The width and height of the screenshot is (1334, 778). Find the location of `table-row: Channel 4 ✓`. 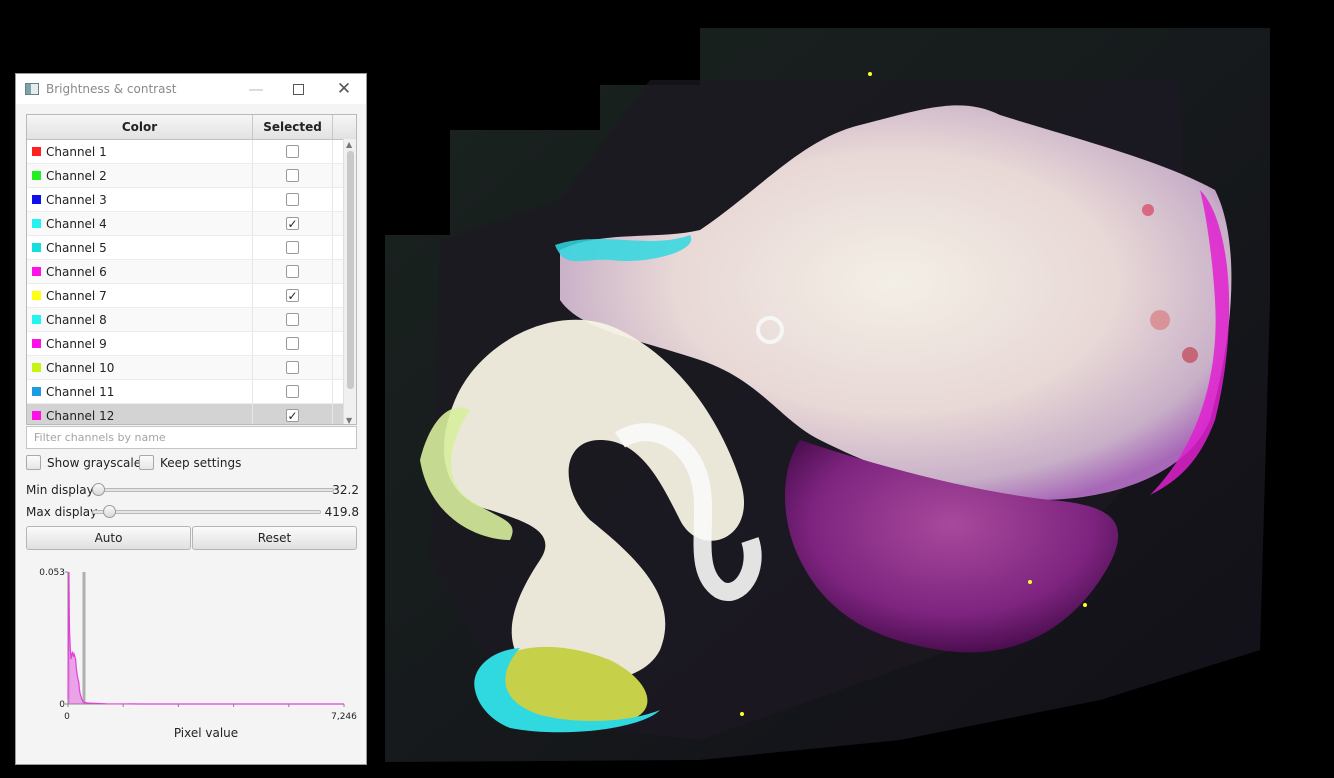

table-row: Channel 4 ✓ is located at coordinates (185, 224).